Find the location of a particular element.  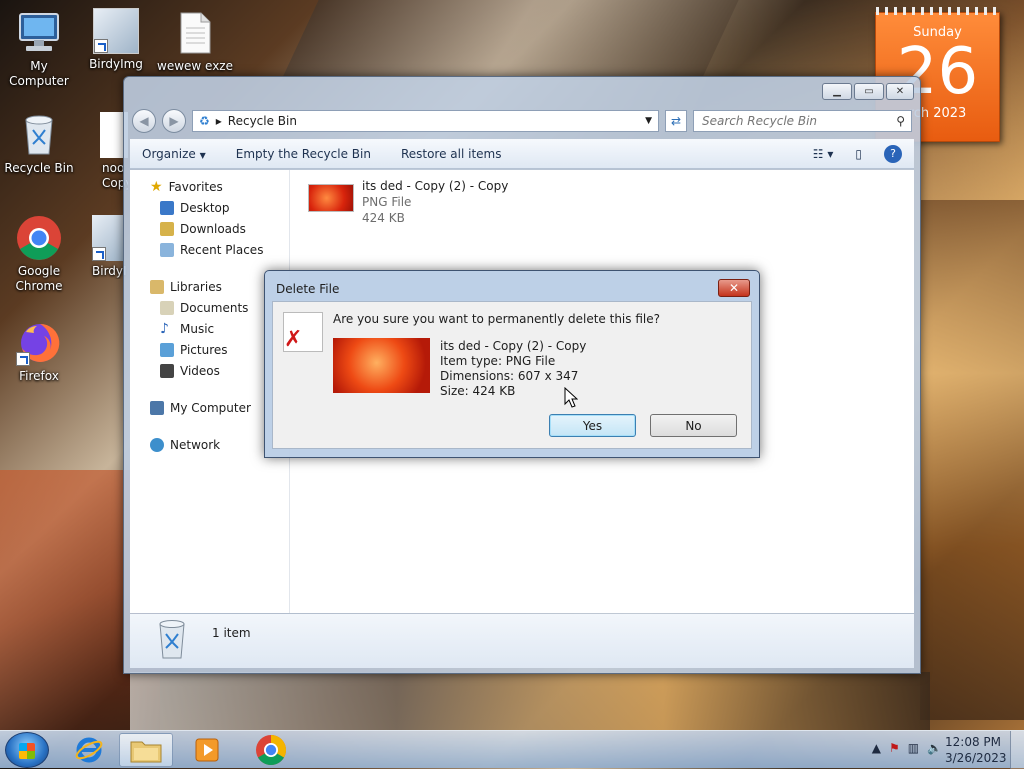

taskbar-internet-explorer is located at coordinates (89, 750).